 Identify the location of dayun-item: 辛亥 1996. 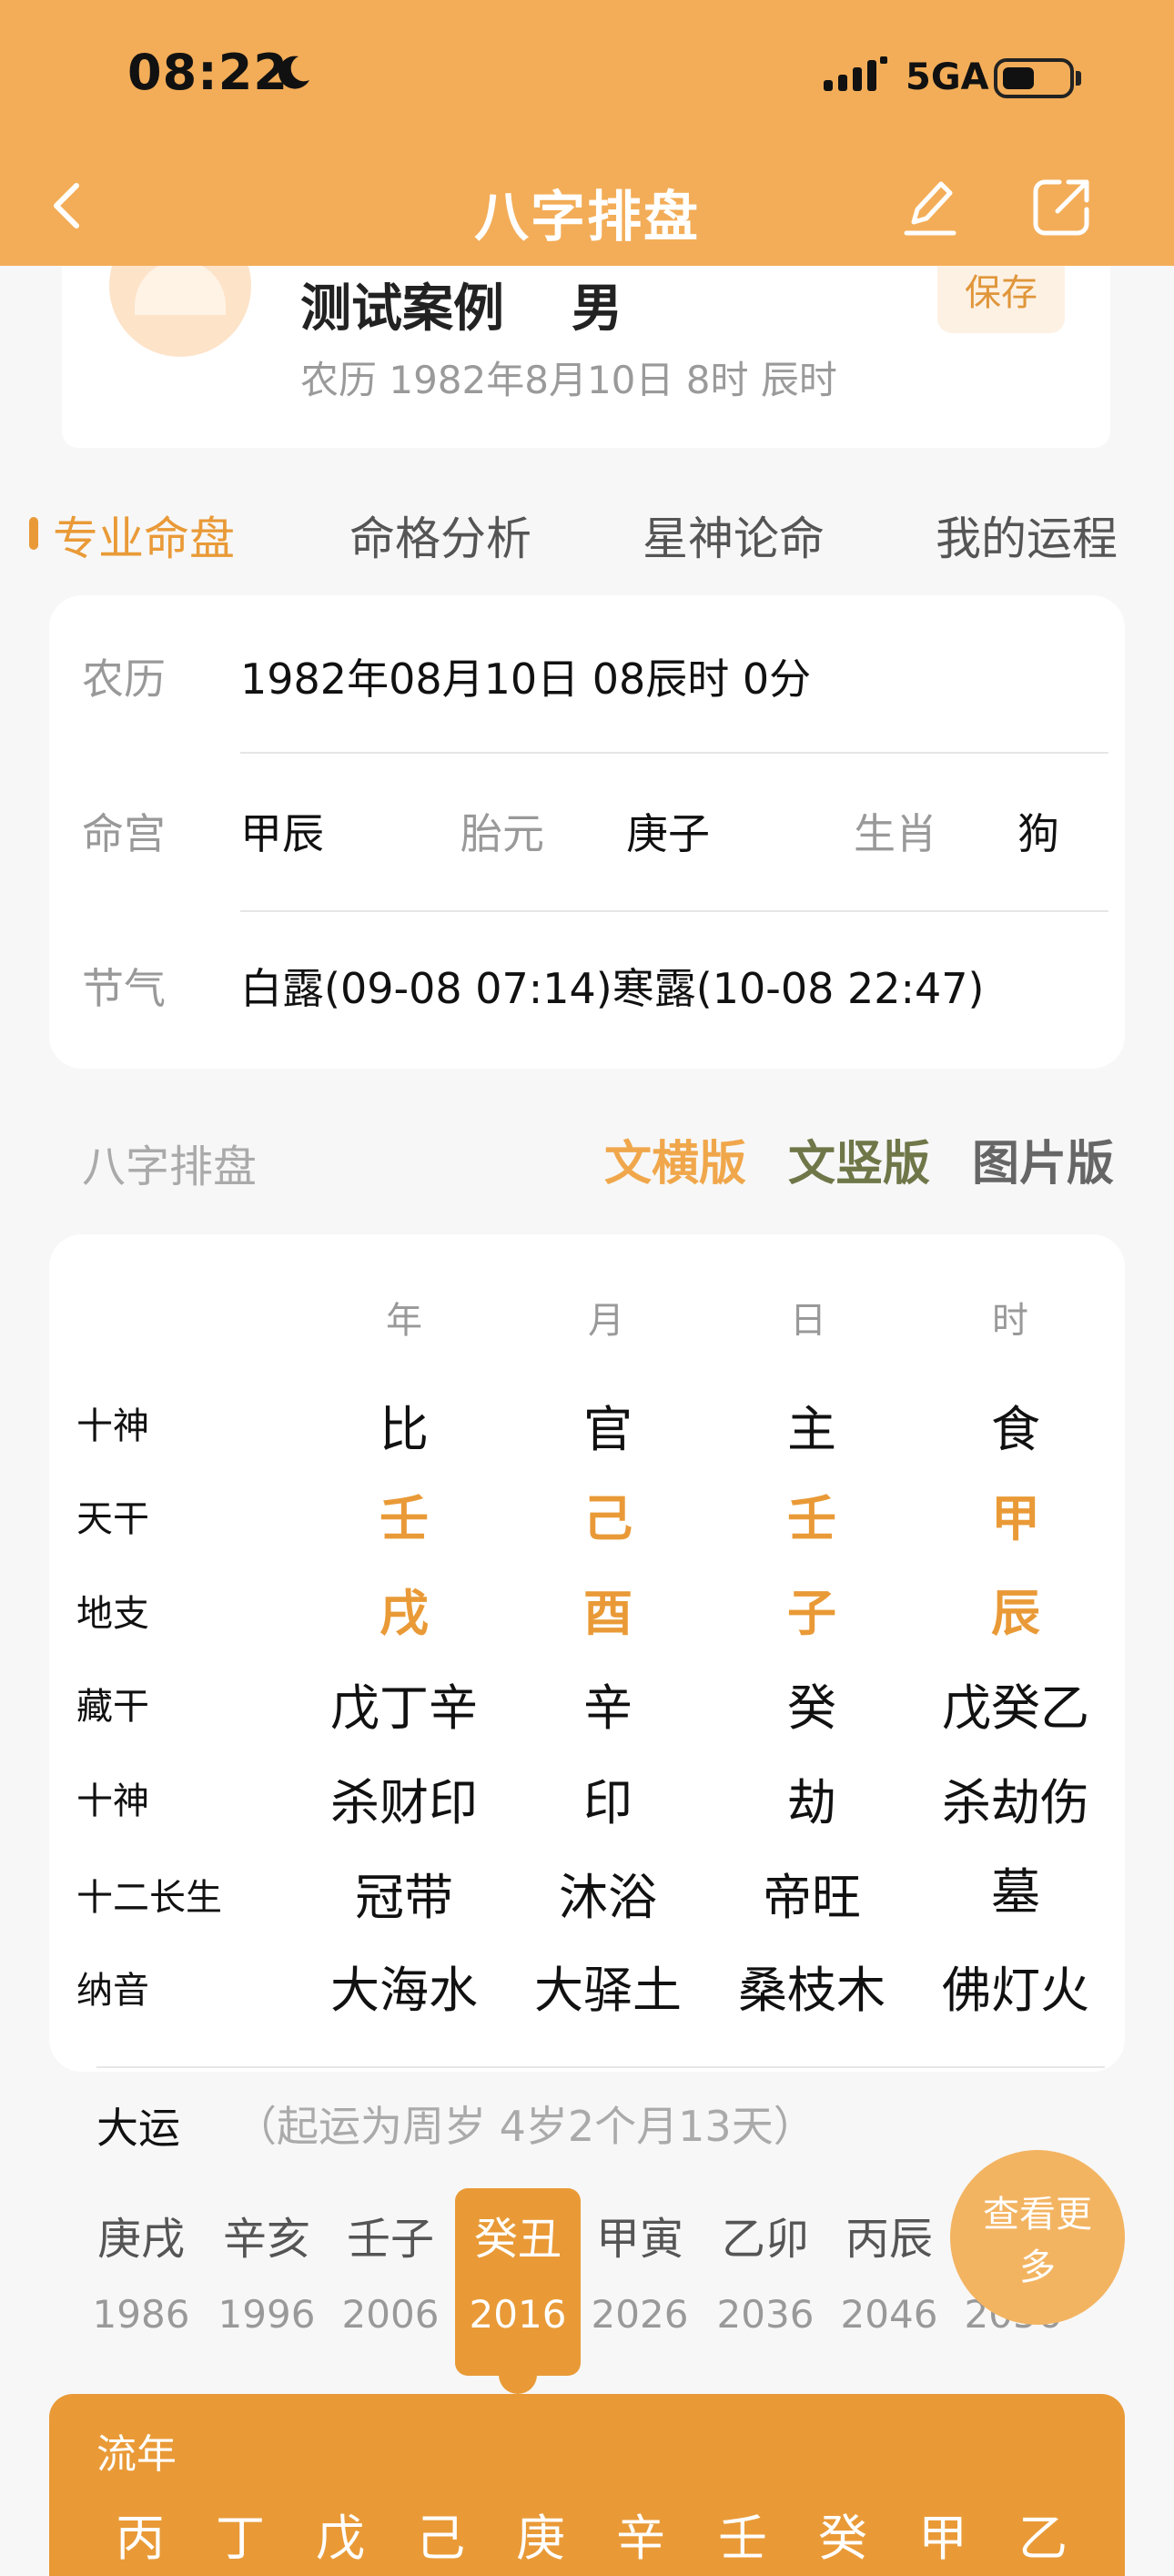
(266, 2275).